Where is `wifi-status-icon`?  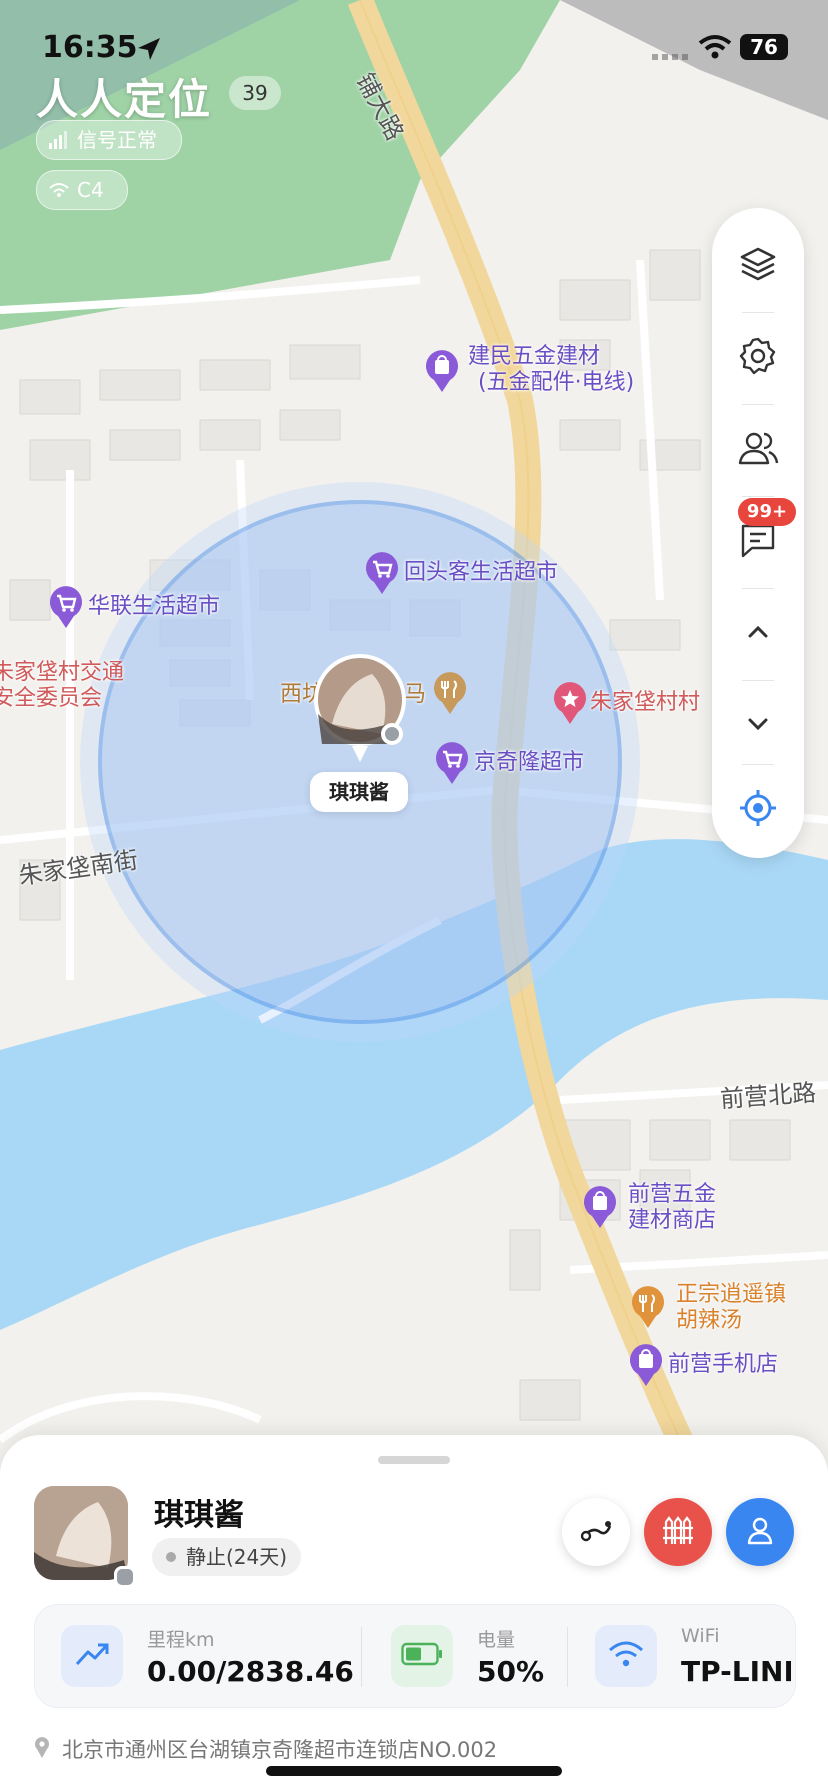 wifi-status-icon is located at coordinates (715, 49).